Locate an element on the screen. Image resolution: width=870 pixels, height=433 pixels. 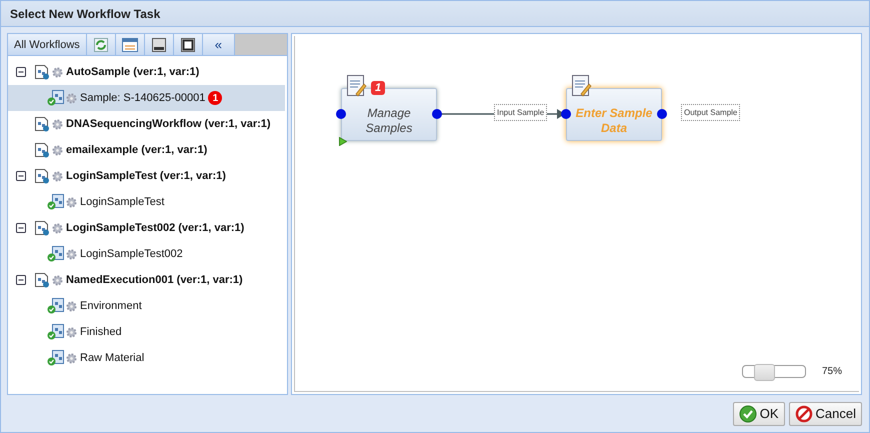
check-icon is located at coordinates (747, 413).